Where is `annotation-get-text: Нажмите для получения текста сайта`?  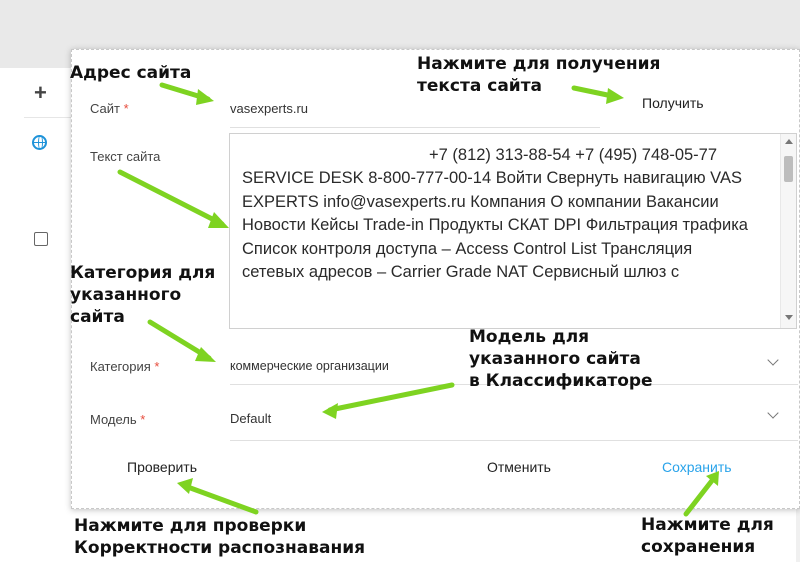
annotation-get-text: Нажмите для получения текста сайта is located at coordinates (539, 75).